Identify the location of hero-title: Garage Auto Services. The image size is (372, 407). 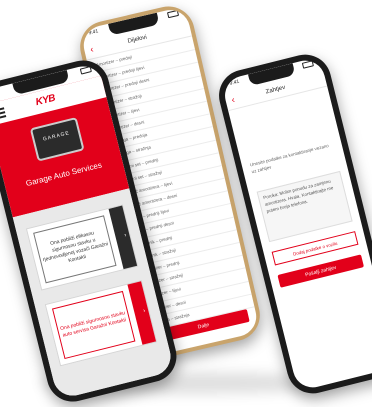
(63, 174).